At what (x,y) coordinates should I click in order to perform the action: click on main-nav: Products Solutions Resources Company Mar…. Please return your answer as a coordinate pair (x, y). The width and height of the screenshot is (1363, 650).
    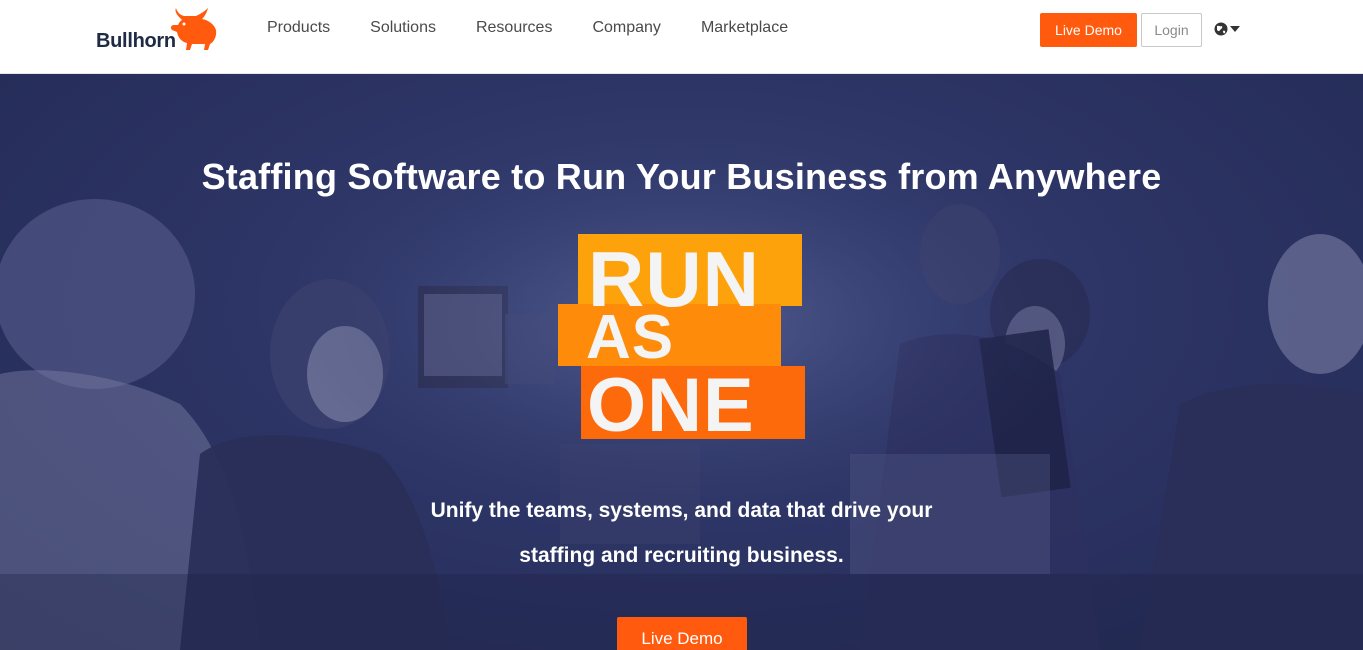
    Looking at the image, I should click on (547, 28).